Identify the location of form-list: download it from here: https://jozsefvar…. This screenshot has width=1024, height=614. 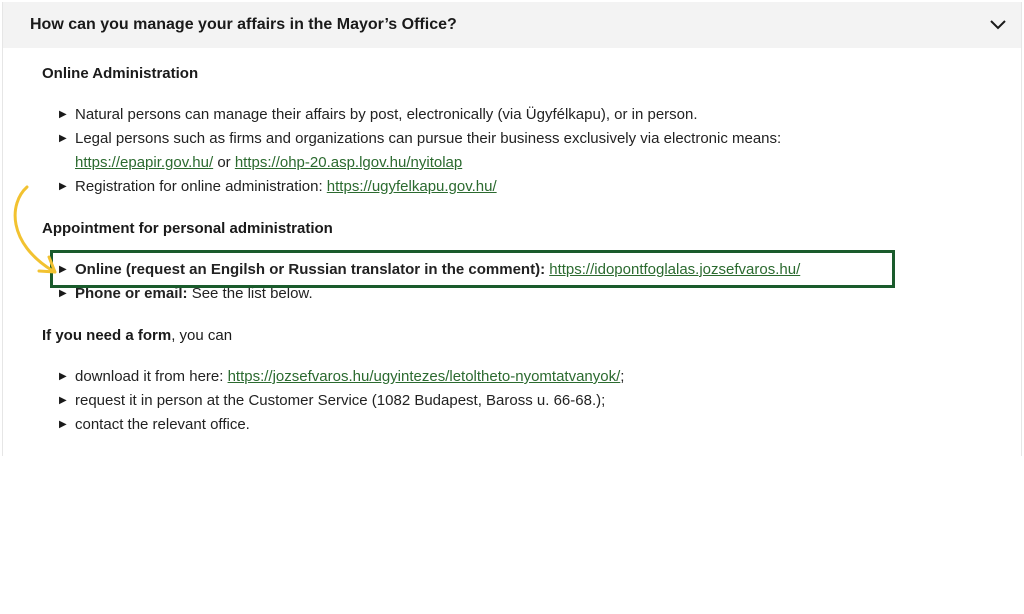
(459, 401).